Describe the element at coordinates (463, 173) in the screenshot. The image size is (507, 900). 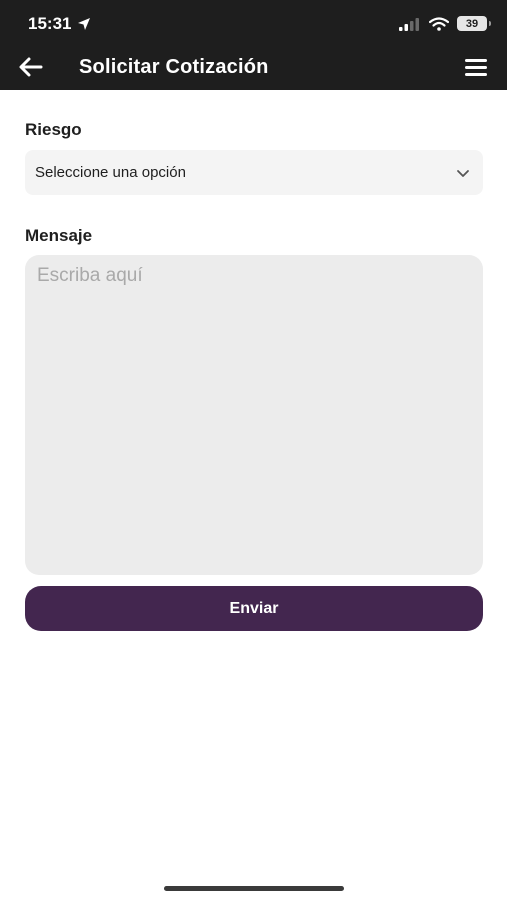
I see `chevron-down-icon` at that location.